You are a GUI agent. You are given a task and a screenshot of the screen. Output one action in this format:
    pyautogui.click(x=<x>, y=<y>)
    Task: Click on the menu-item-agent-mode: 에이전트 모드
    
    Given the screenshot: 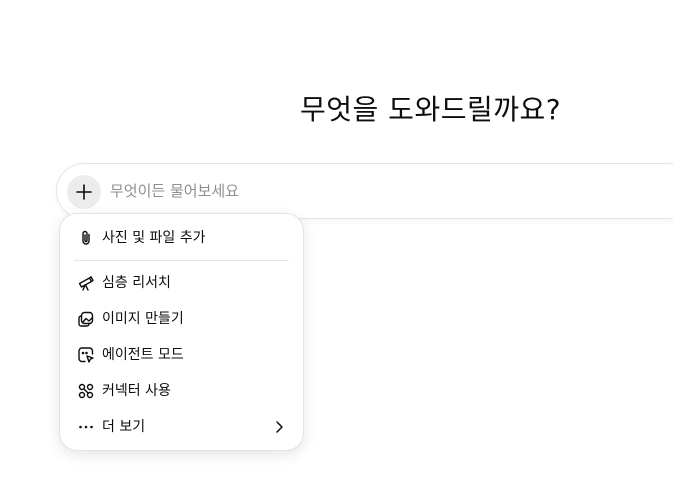 What is the action you would take?
    pyautogui.click(x=182, y=355)
    